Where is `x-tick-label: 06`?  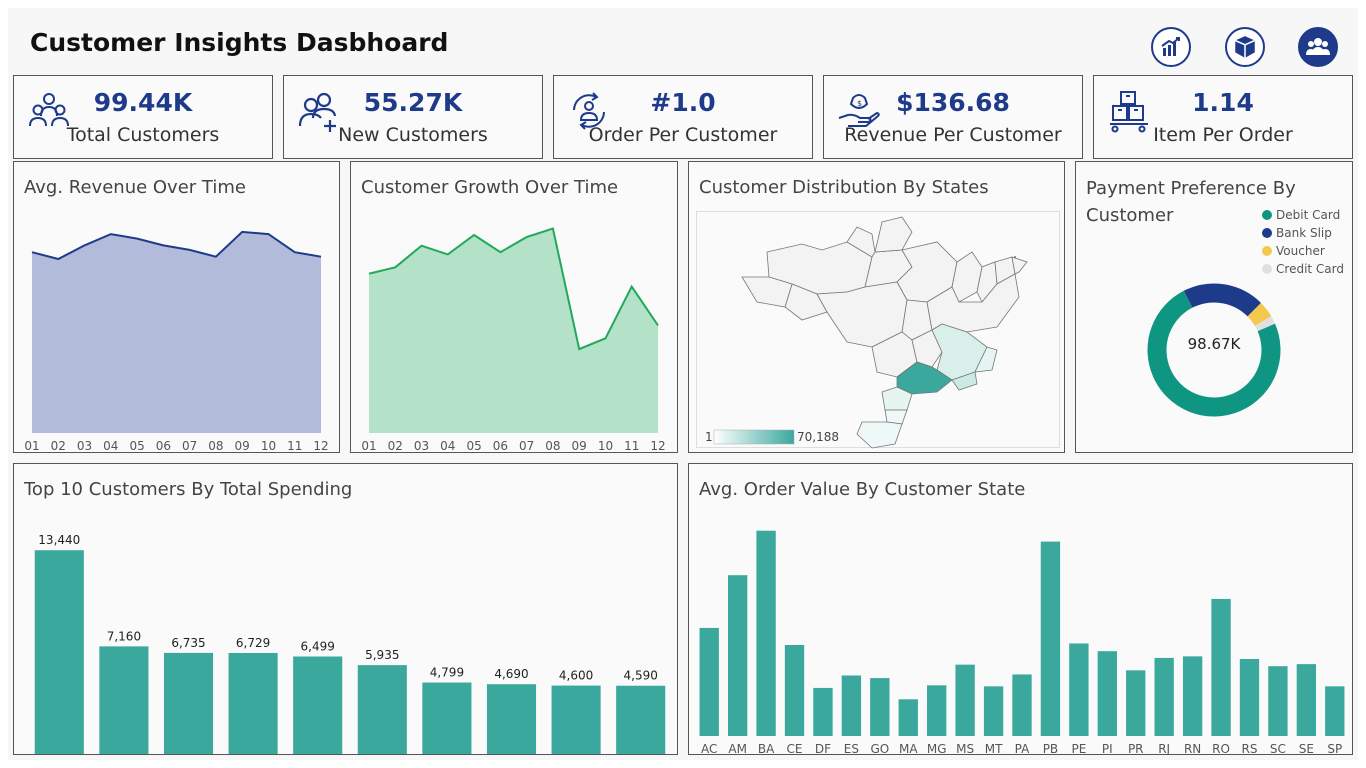 x-tick-label: 06 is located at coordinates (500, 445).